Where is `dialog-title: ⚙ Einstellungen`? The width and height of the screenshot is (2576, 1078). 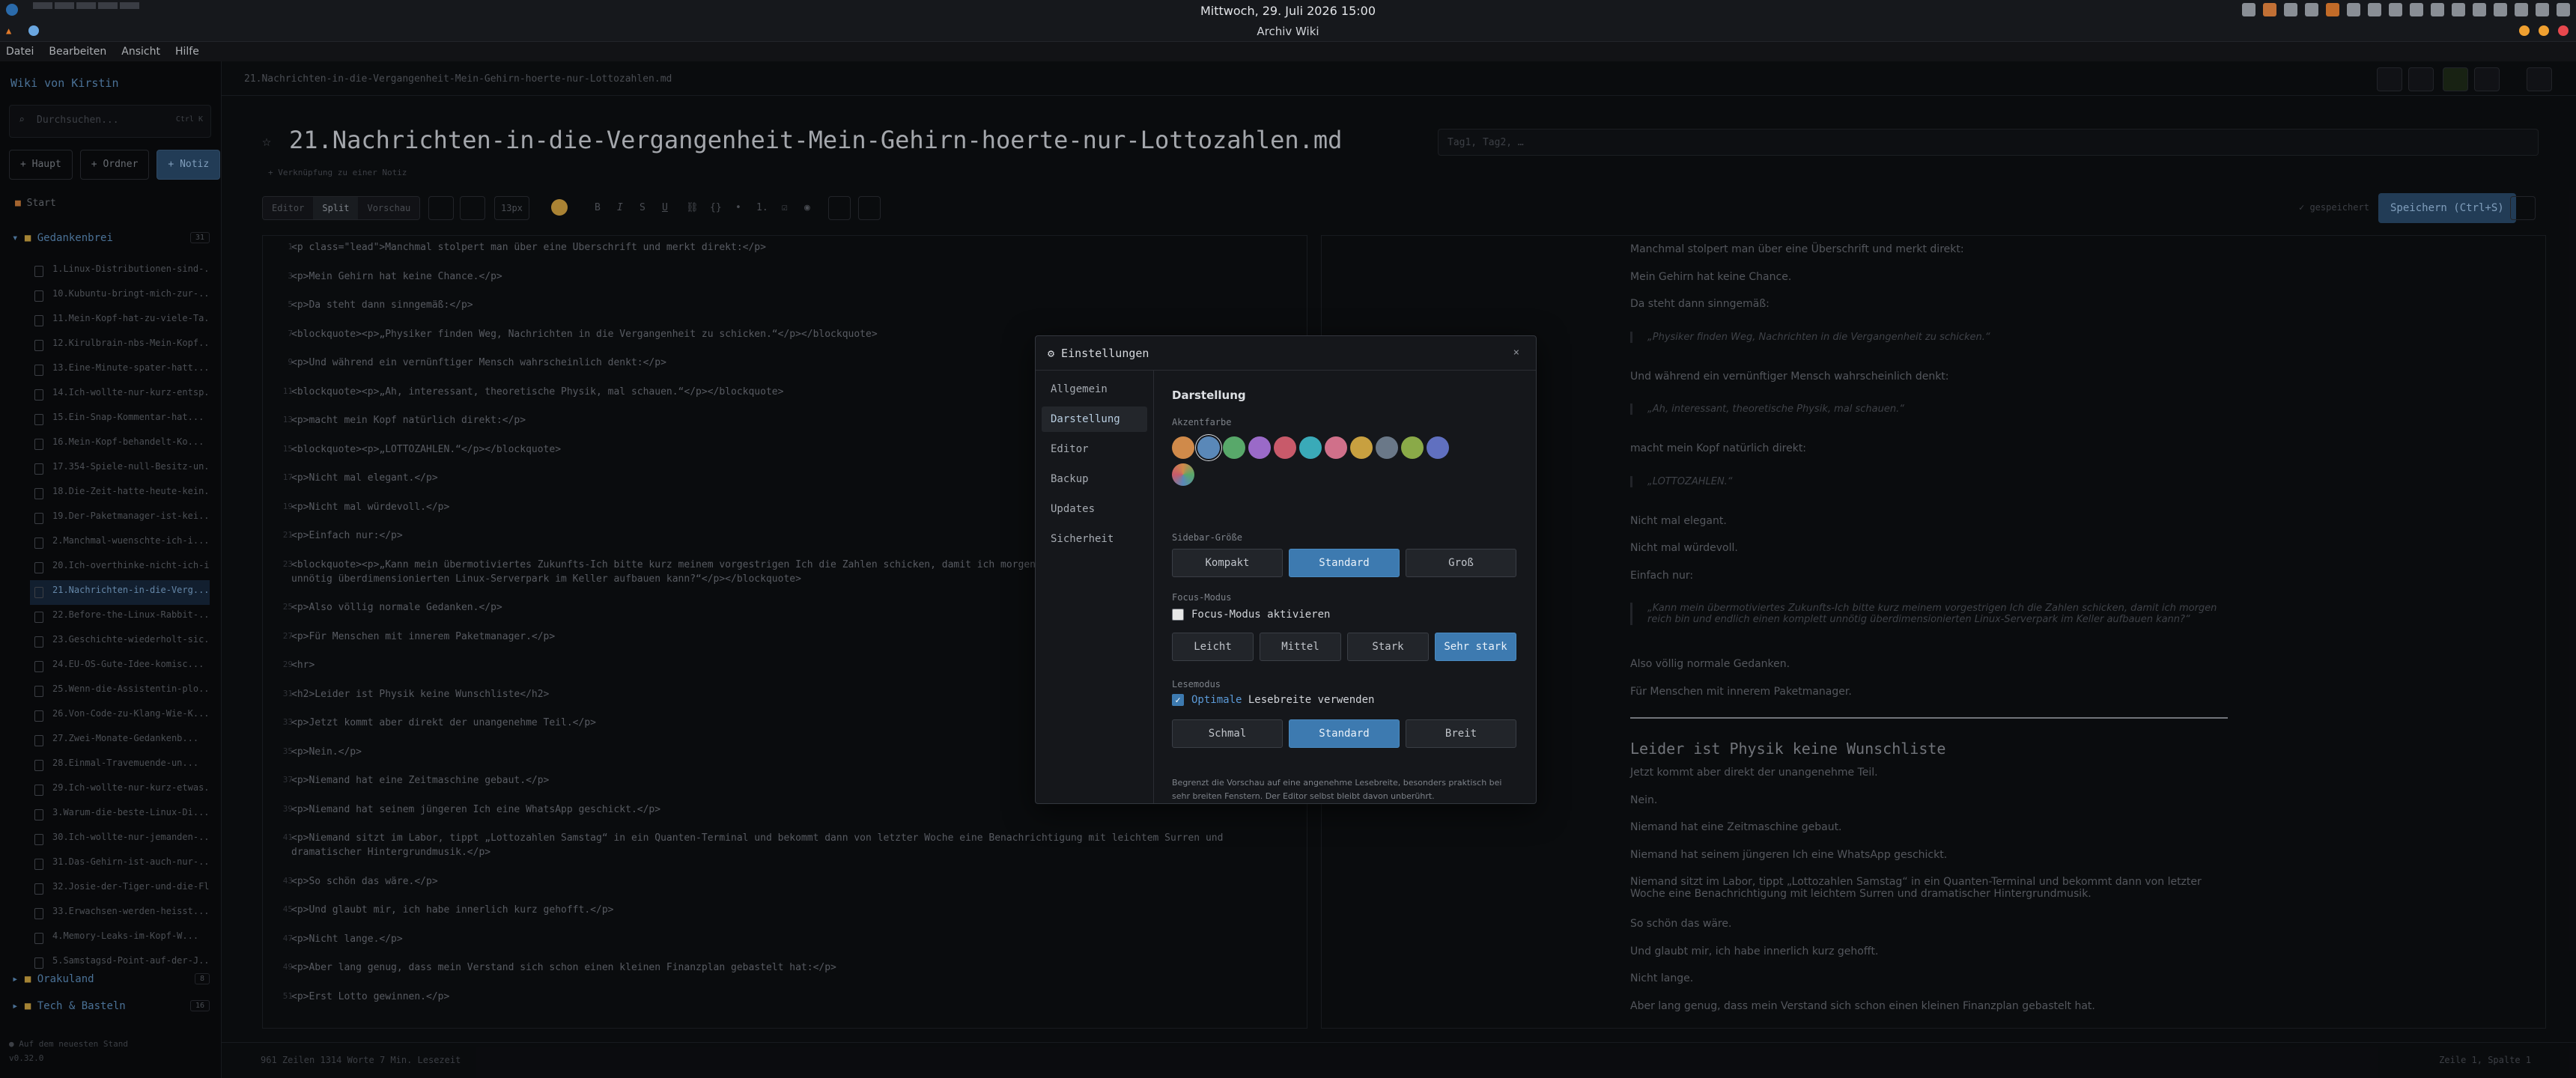
dialog-title: ⚙ Einstellungen is located at coordinates (1098, 353).